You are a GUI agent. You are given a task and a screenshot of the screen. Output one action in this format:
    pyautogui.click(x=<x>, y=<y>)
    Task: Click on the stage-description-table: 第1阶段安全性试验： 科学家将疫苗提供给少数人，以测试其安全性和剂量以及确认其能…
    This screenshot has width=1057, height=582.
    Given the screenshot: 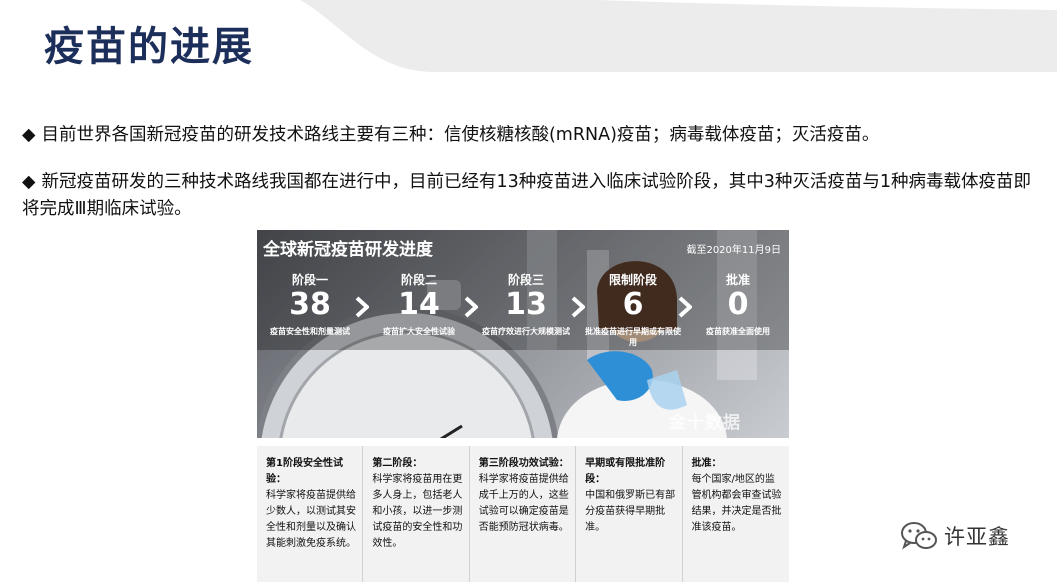 What is the action you would take?
    pyautogui.click(x=523, y=514)
    